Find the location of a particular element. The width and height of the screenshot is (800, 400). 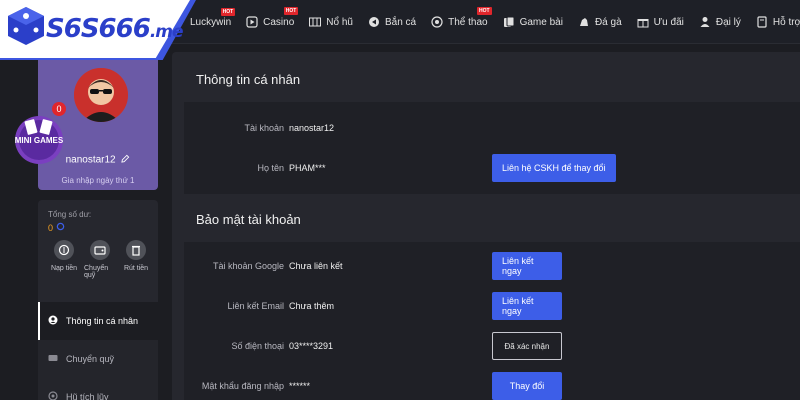

avatar is located at coordinates (101, 95).